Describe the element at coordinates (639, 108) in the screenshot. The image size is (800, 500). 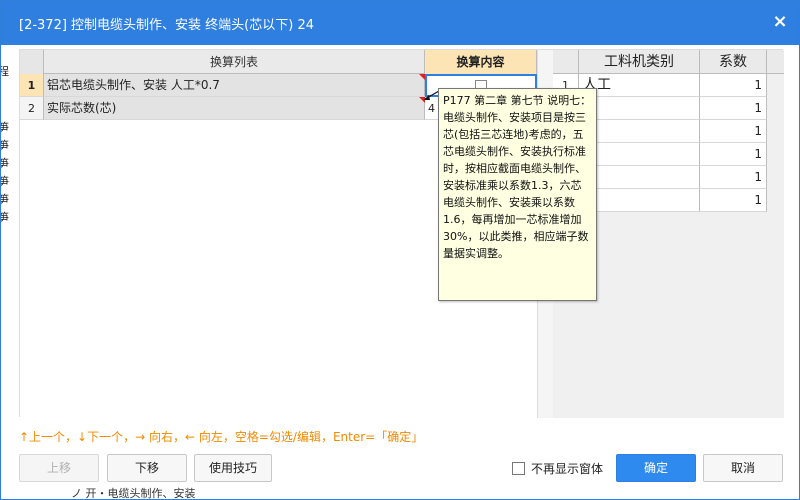
I see `category-name: 料` at that location.